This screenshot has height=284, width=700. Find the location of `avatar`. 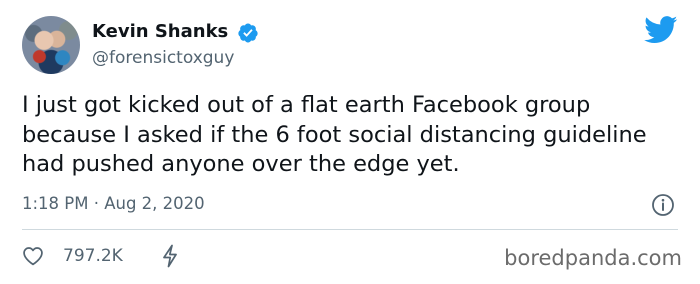

avatar is located at coordinates (51, 45).